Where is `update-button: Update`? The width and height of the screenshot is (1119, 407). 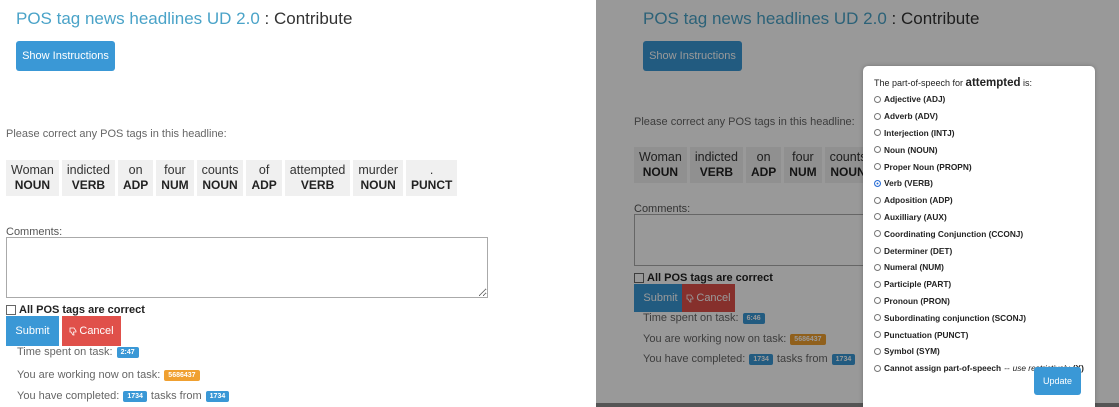 update-button: Update is located at coordinates (1057, 381).